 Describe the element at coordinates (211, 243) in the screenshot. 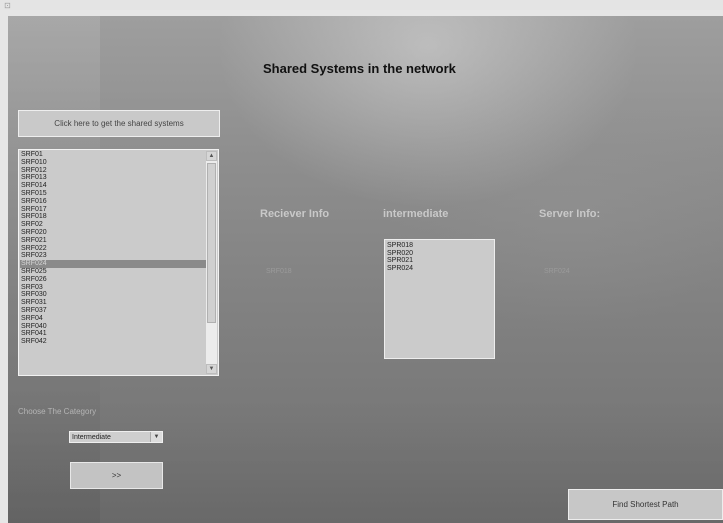

I see `scrollbar-thumb` at that location.